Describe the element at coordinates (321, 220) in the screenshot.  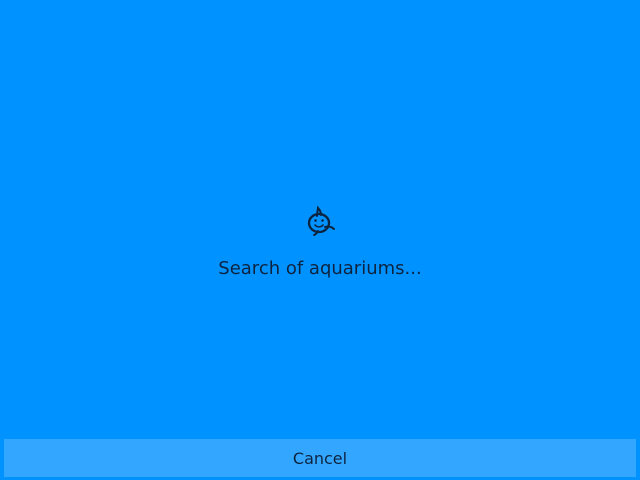
I see `fish-icon` at that location.